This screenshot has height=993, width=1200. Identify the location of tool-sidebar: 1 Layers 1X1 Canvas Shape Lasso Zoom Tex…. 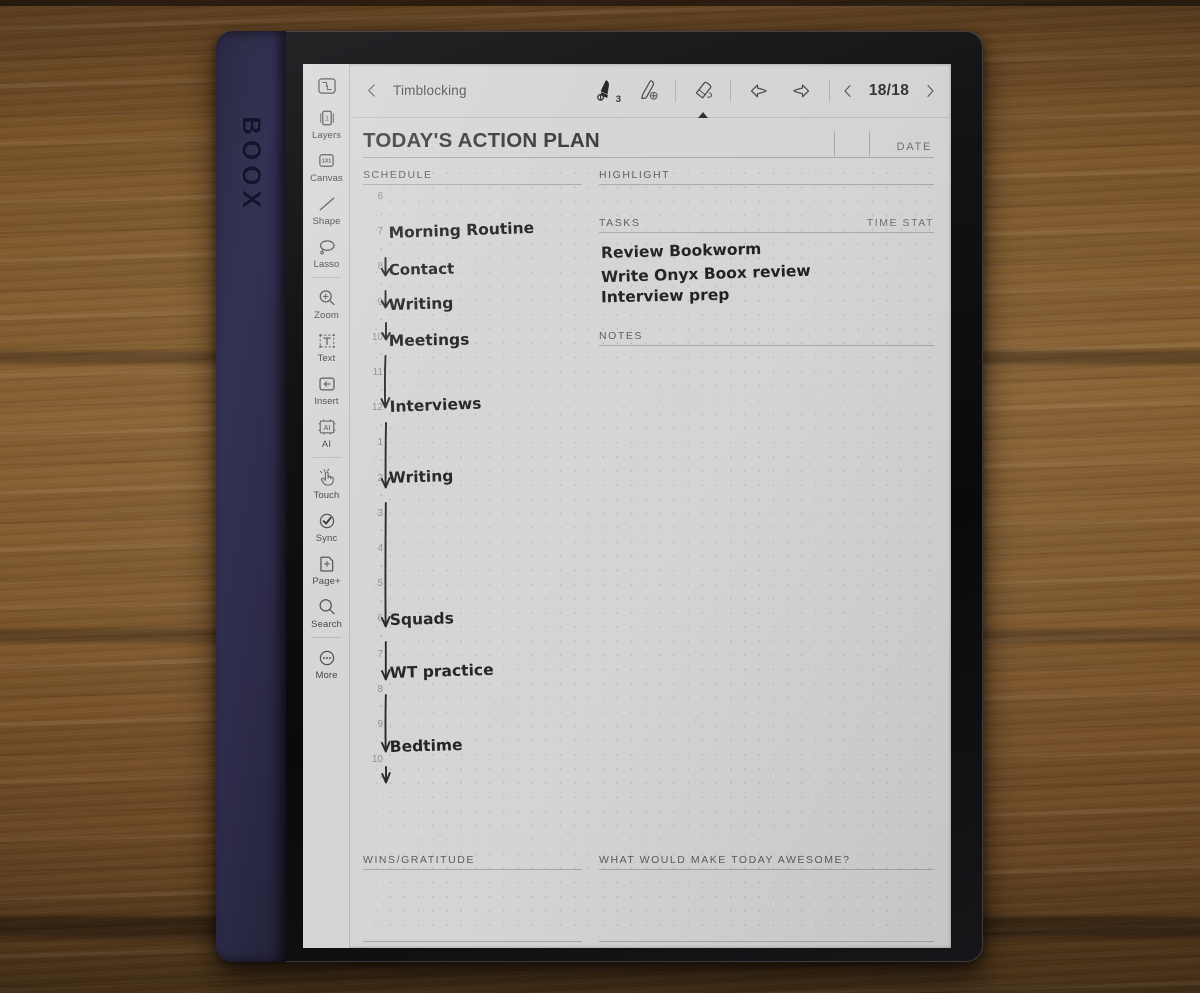
(326, 506).